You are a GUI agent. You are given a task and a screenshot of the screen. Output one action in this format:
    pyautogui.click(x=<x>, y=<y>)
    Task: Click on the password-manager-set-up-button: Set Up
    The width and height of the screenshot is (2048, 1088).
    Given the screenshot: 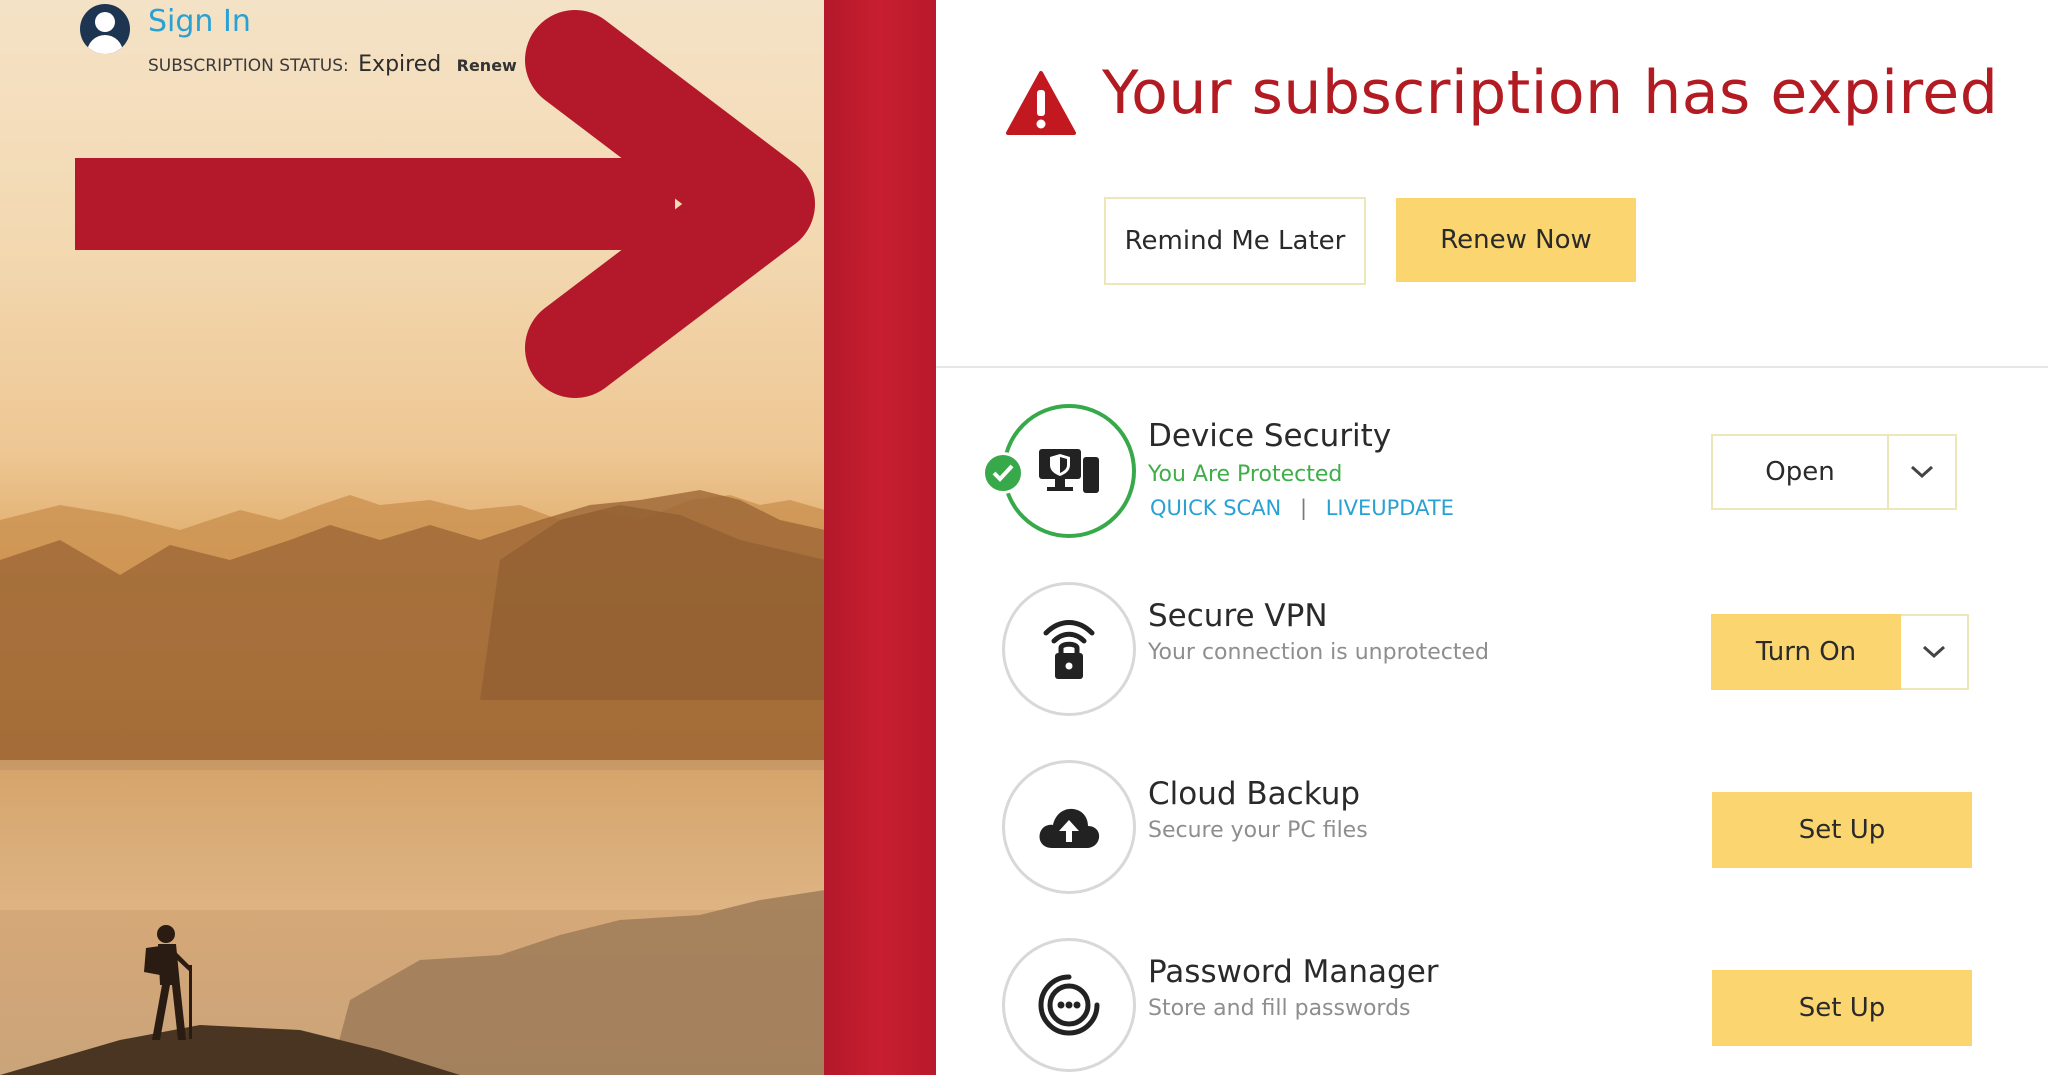 What is the action you would take?
    pyautogui.click(x=1842, y=1008)
    